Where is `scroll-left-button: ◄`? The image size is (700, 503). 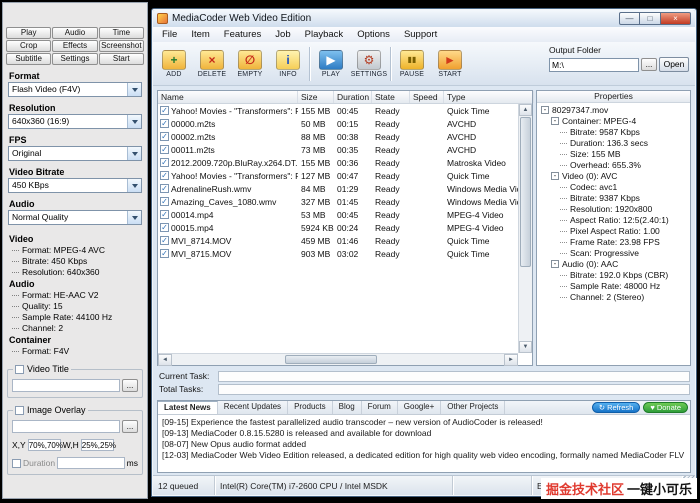
scroll-left-button: ◄ is located at coordinates (165, 360).